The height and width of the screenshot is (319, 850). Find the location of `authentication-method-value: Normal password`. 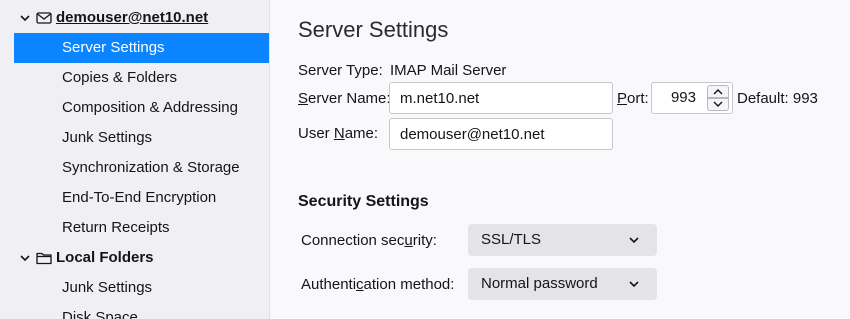

authentication-method-value: Normal password is located at coordinates (539, 283).